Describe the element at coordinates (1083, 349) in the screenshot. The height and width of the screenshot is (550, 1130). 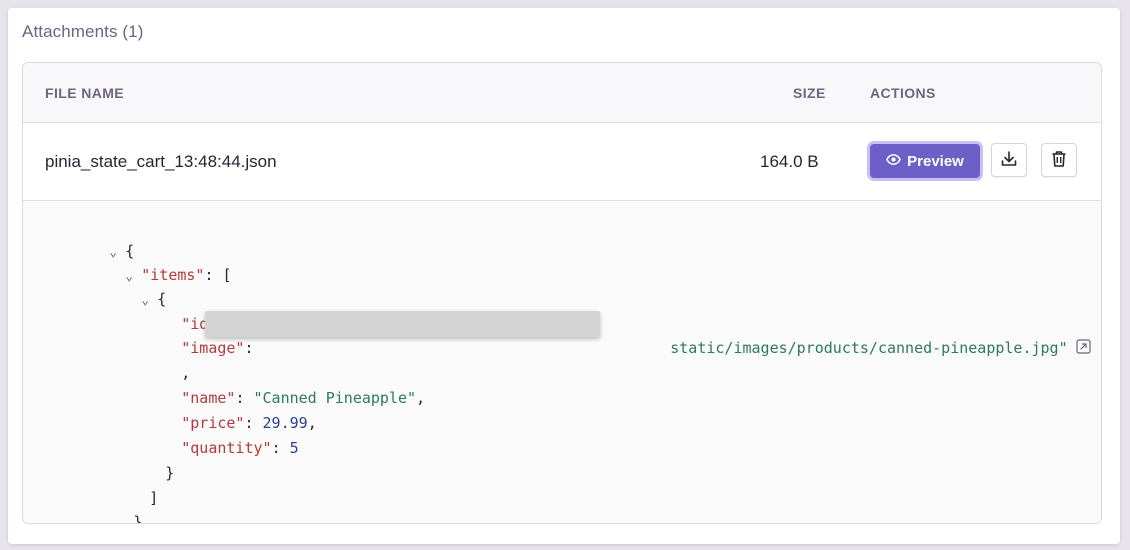
I see `external-link-icon` at that location.